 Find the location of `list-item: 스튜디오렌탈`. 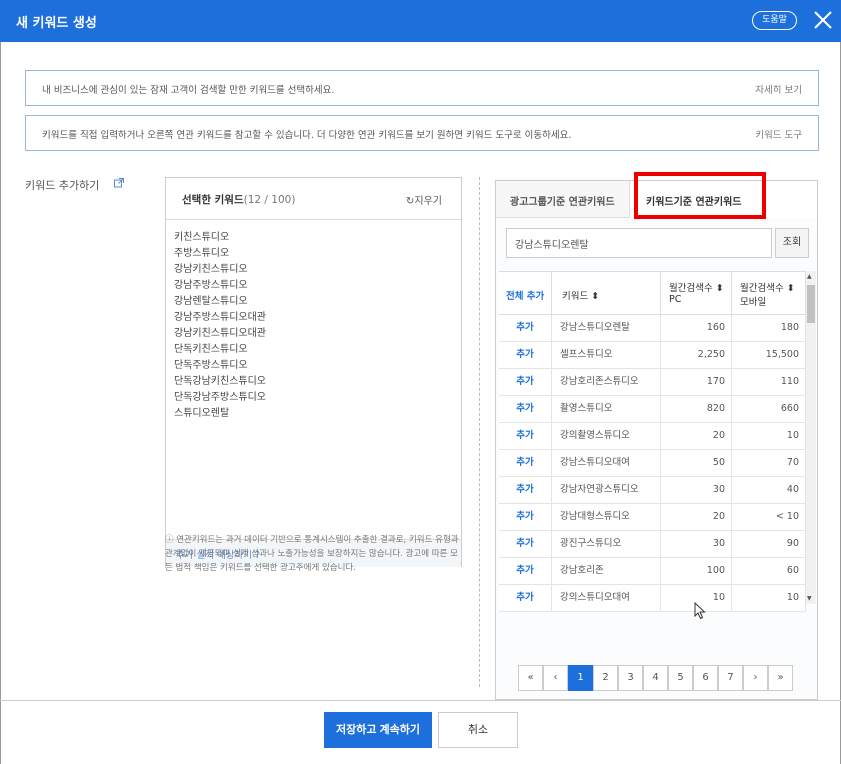

list-item: 스튜디오렌탈 is located at coordinates (220, 414).